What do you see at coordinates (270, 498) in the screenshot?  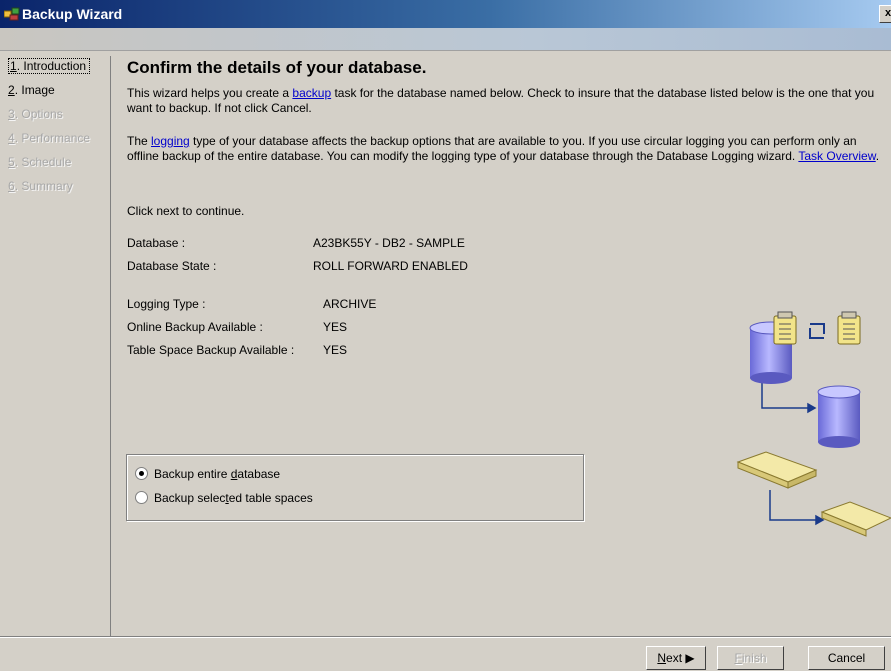 I see `option-label-cont: ed table spaces` at bounding box center [270, 498].